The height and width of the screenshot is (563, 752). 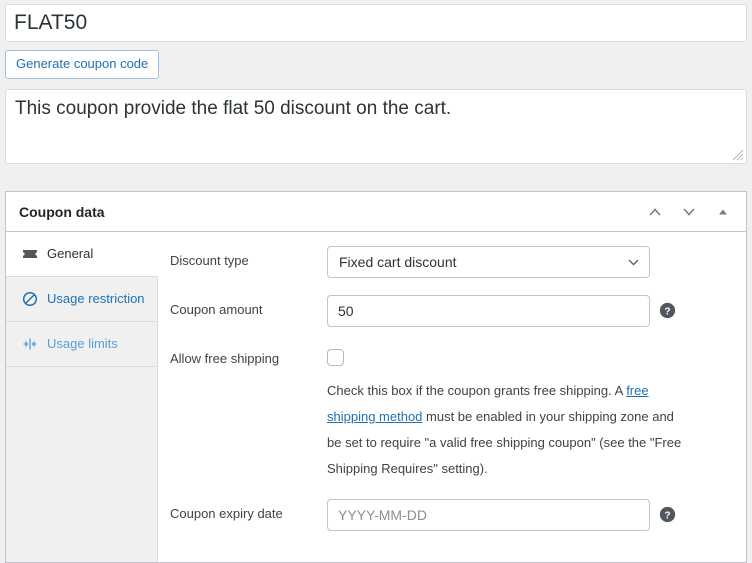 I want to click on triangle-up-icon, so click(x=723, y=212).